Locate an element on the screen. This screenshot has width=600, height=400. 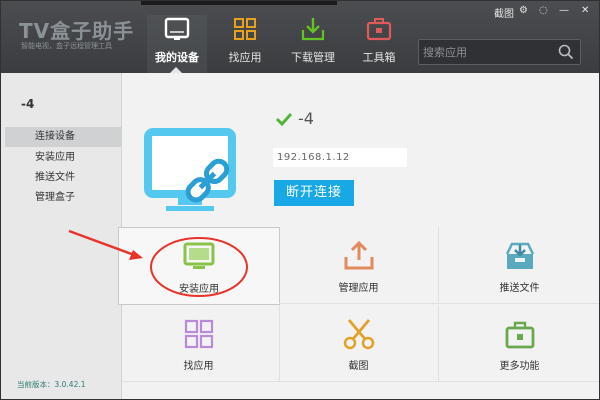
sidebar-item-push-files: 推送文件 is located at coordinates (63, 178).